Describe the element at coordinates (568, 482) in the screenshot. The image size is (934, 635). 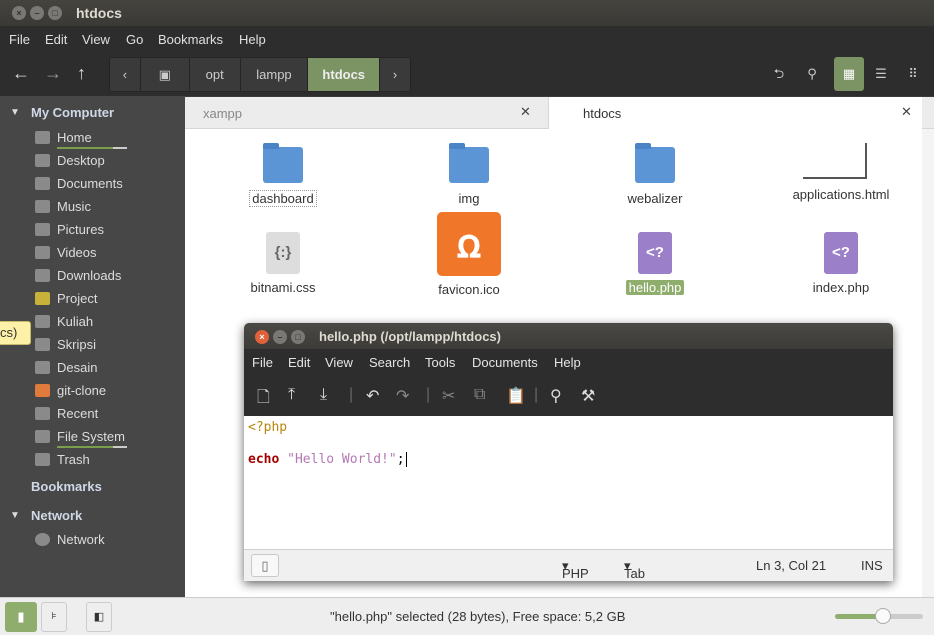
I see `code-editor: <?php echo "Hello World!";` at that location.